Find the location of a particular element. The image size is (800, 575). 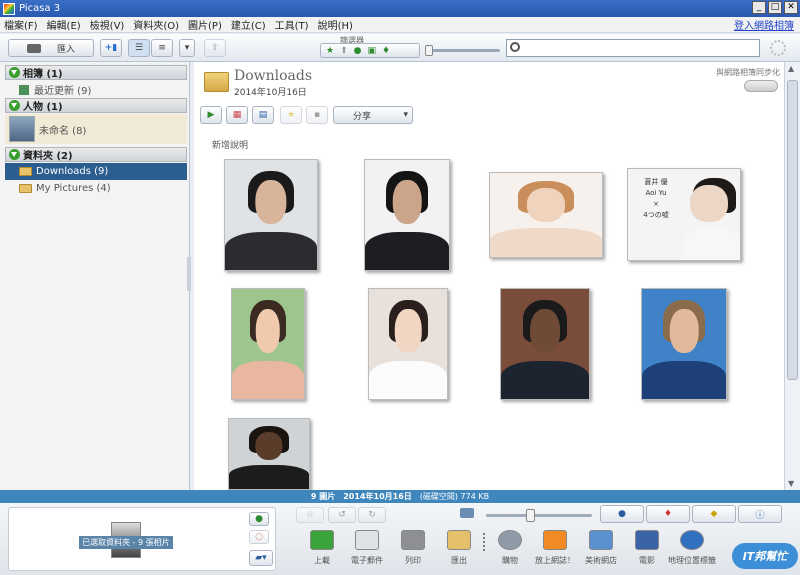

info-tab-button: ⓘ is located at coordinates (760, 514).